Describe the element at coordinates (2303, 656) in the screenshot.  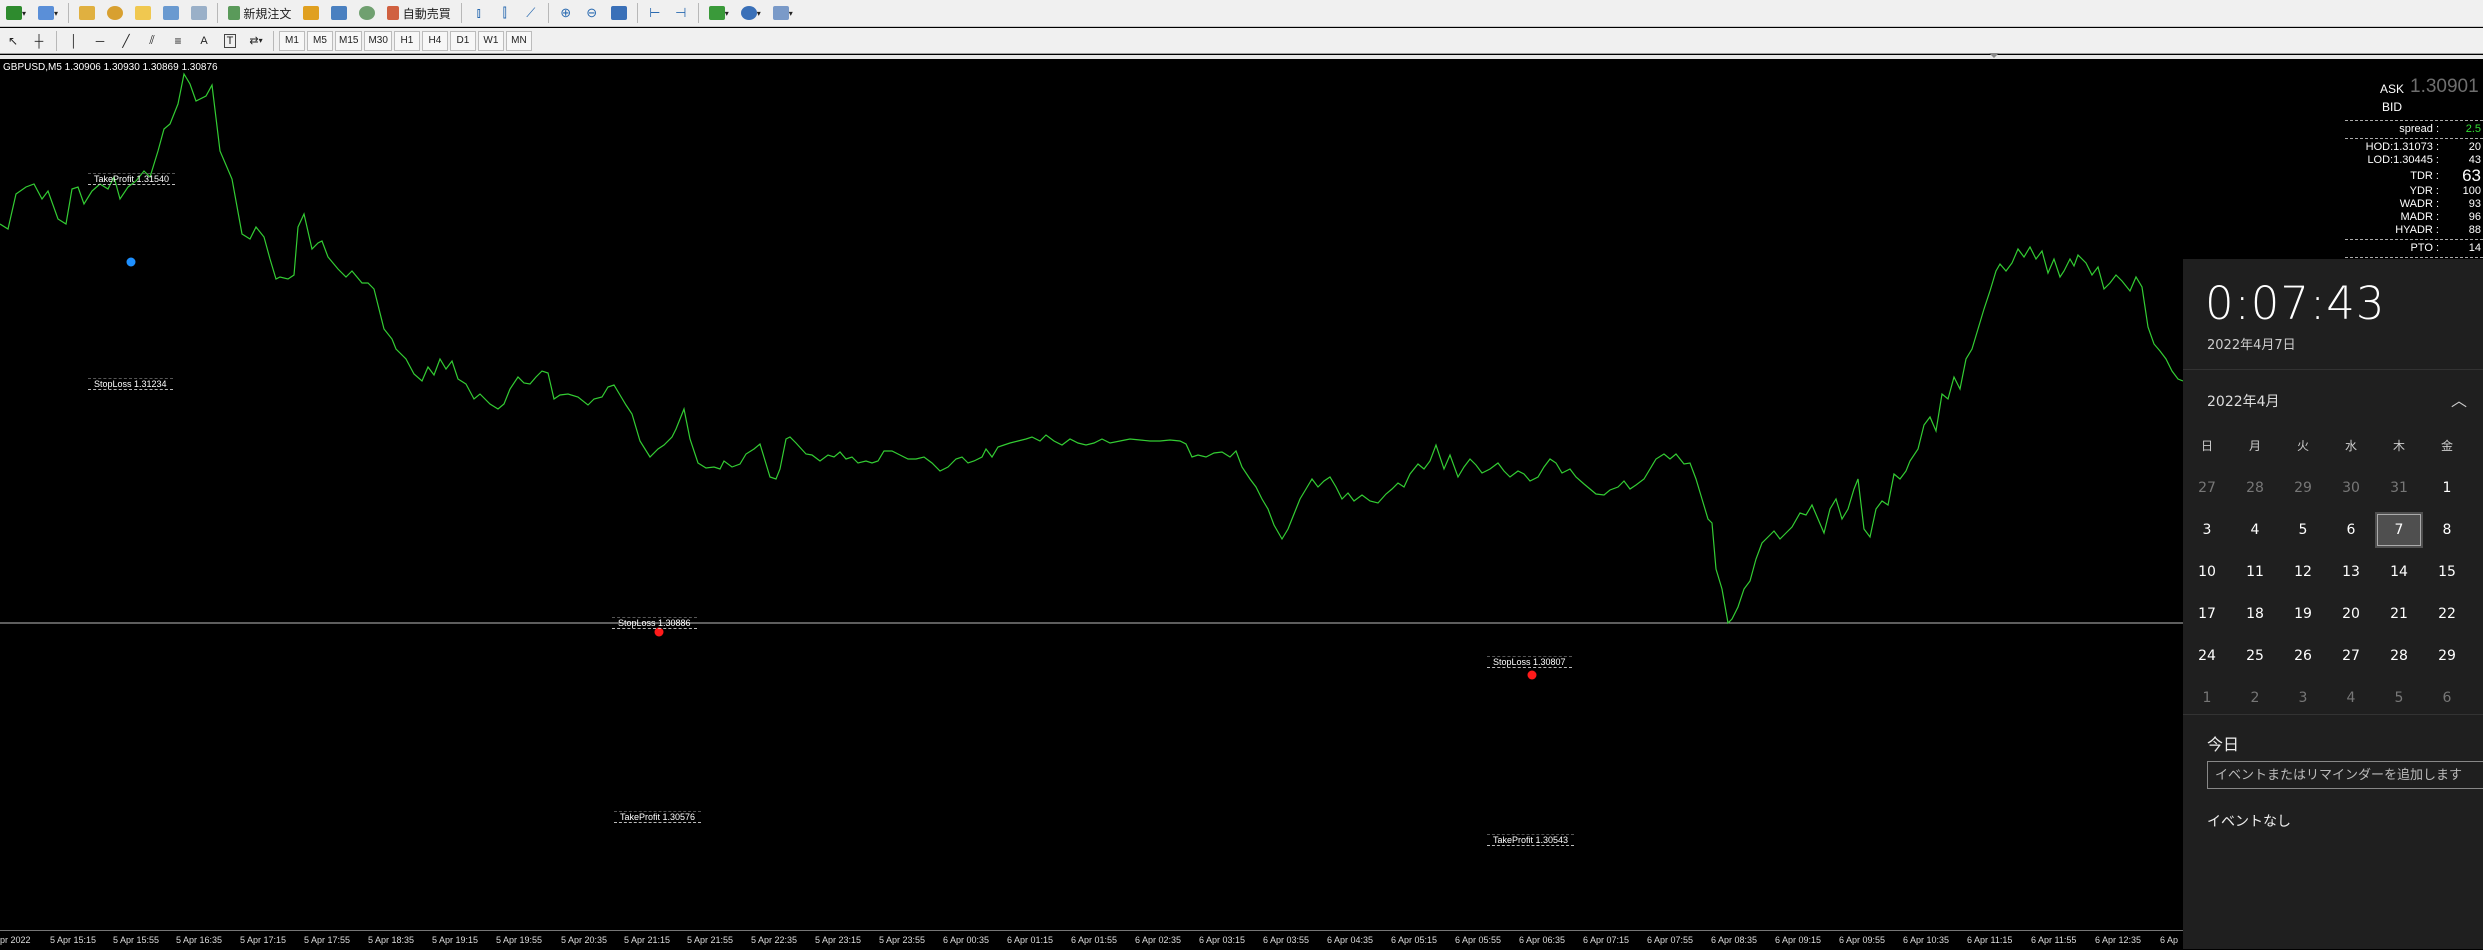
I see `calendar-day: 26` at that location.